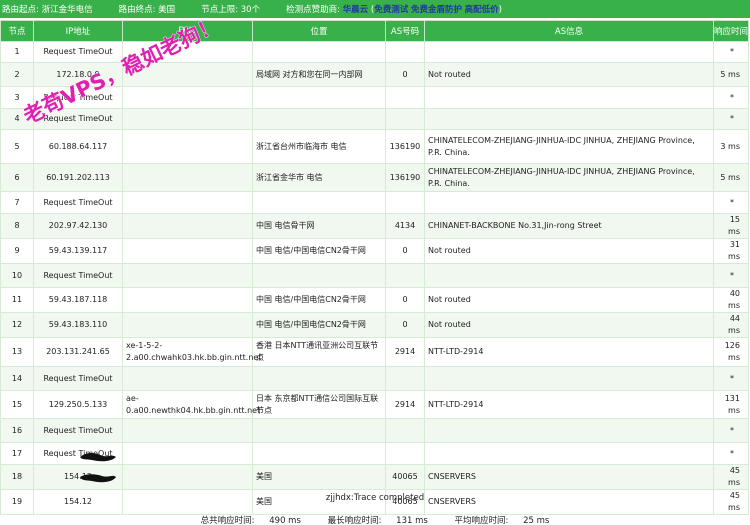  Describe the element at coordinates (17, 404) in the screenshot. I see `cell-hop: 15` at that location.